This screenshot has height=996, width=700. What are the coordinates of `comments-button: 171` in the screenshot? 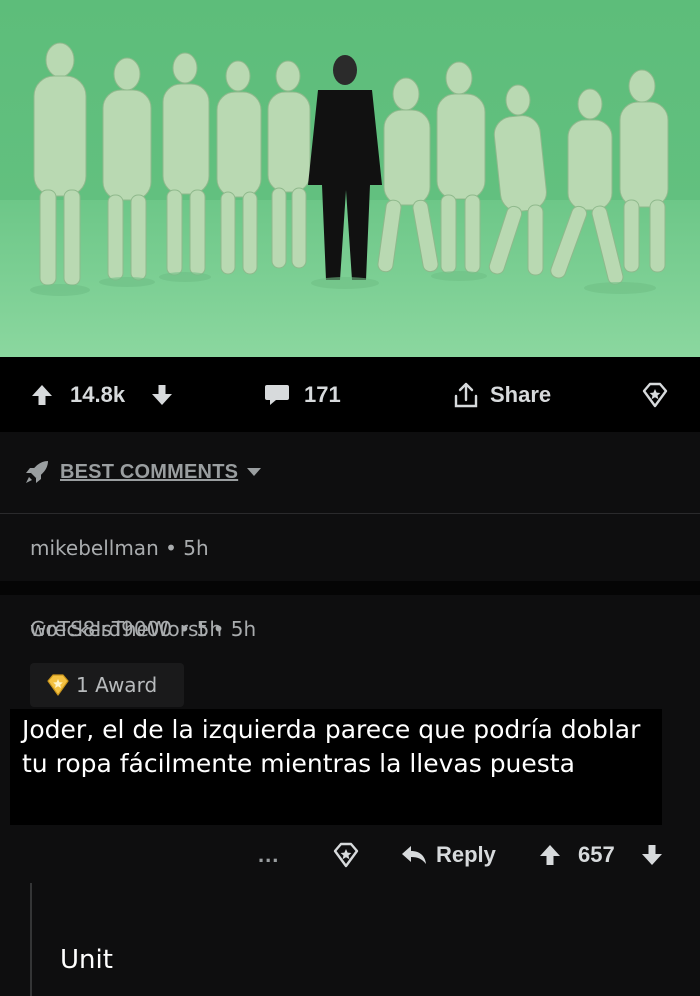 It's located at (302, 394).